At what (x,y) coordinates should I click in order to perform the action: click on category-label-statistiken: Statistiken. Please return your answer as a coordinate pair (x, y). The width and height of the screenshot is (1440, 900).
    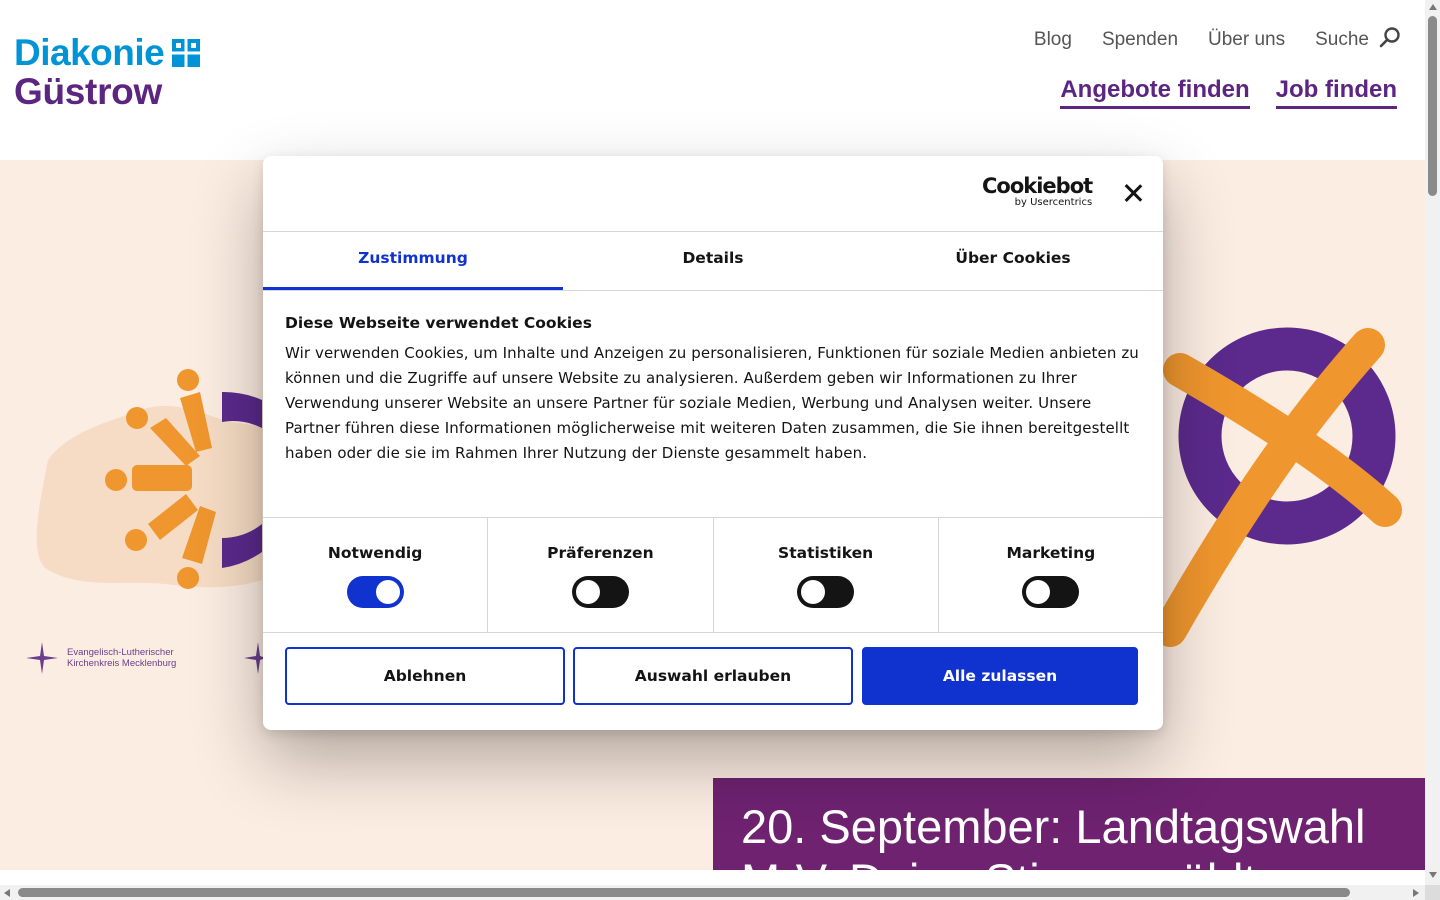
    Looking at the image, I should click on (826, 553).